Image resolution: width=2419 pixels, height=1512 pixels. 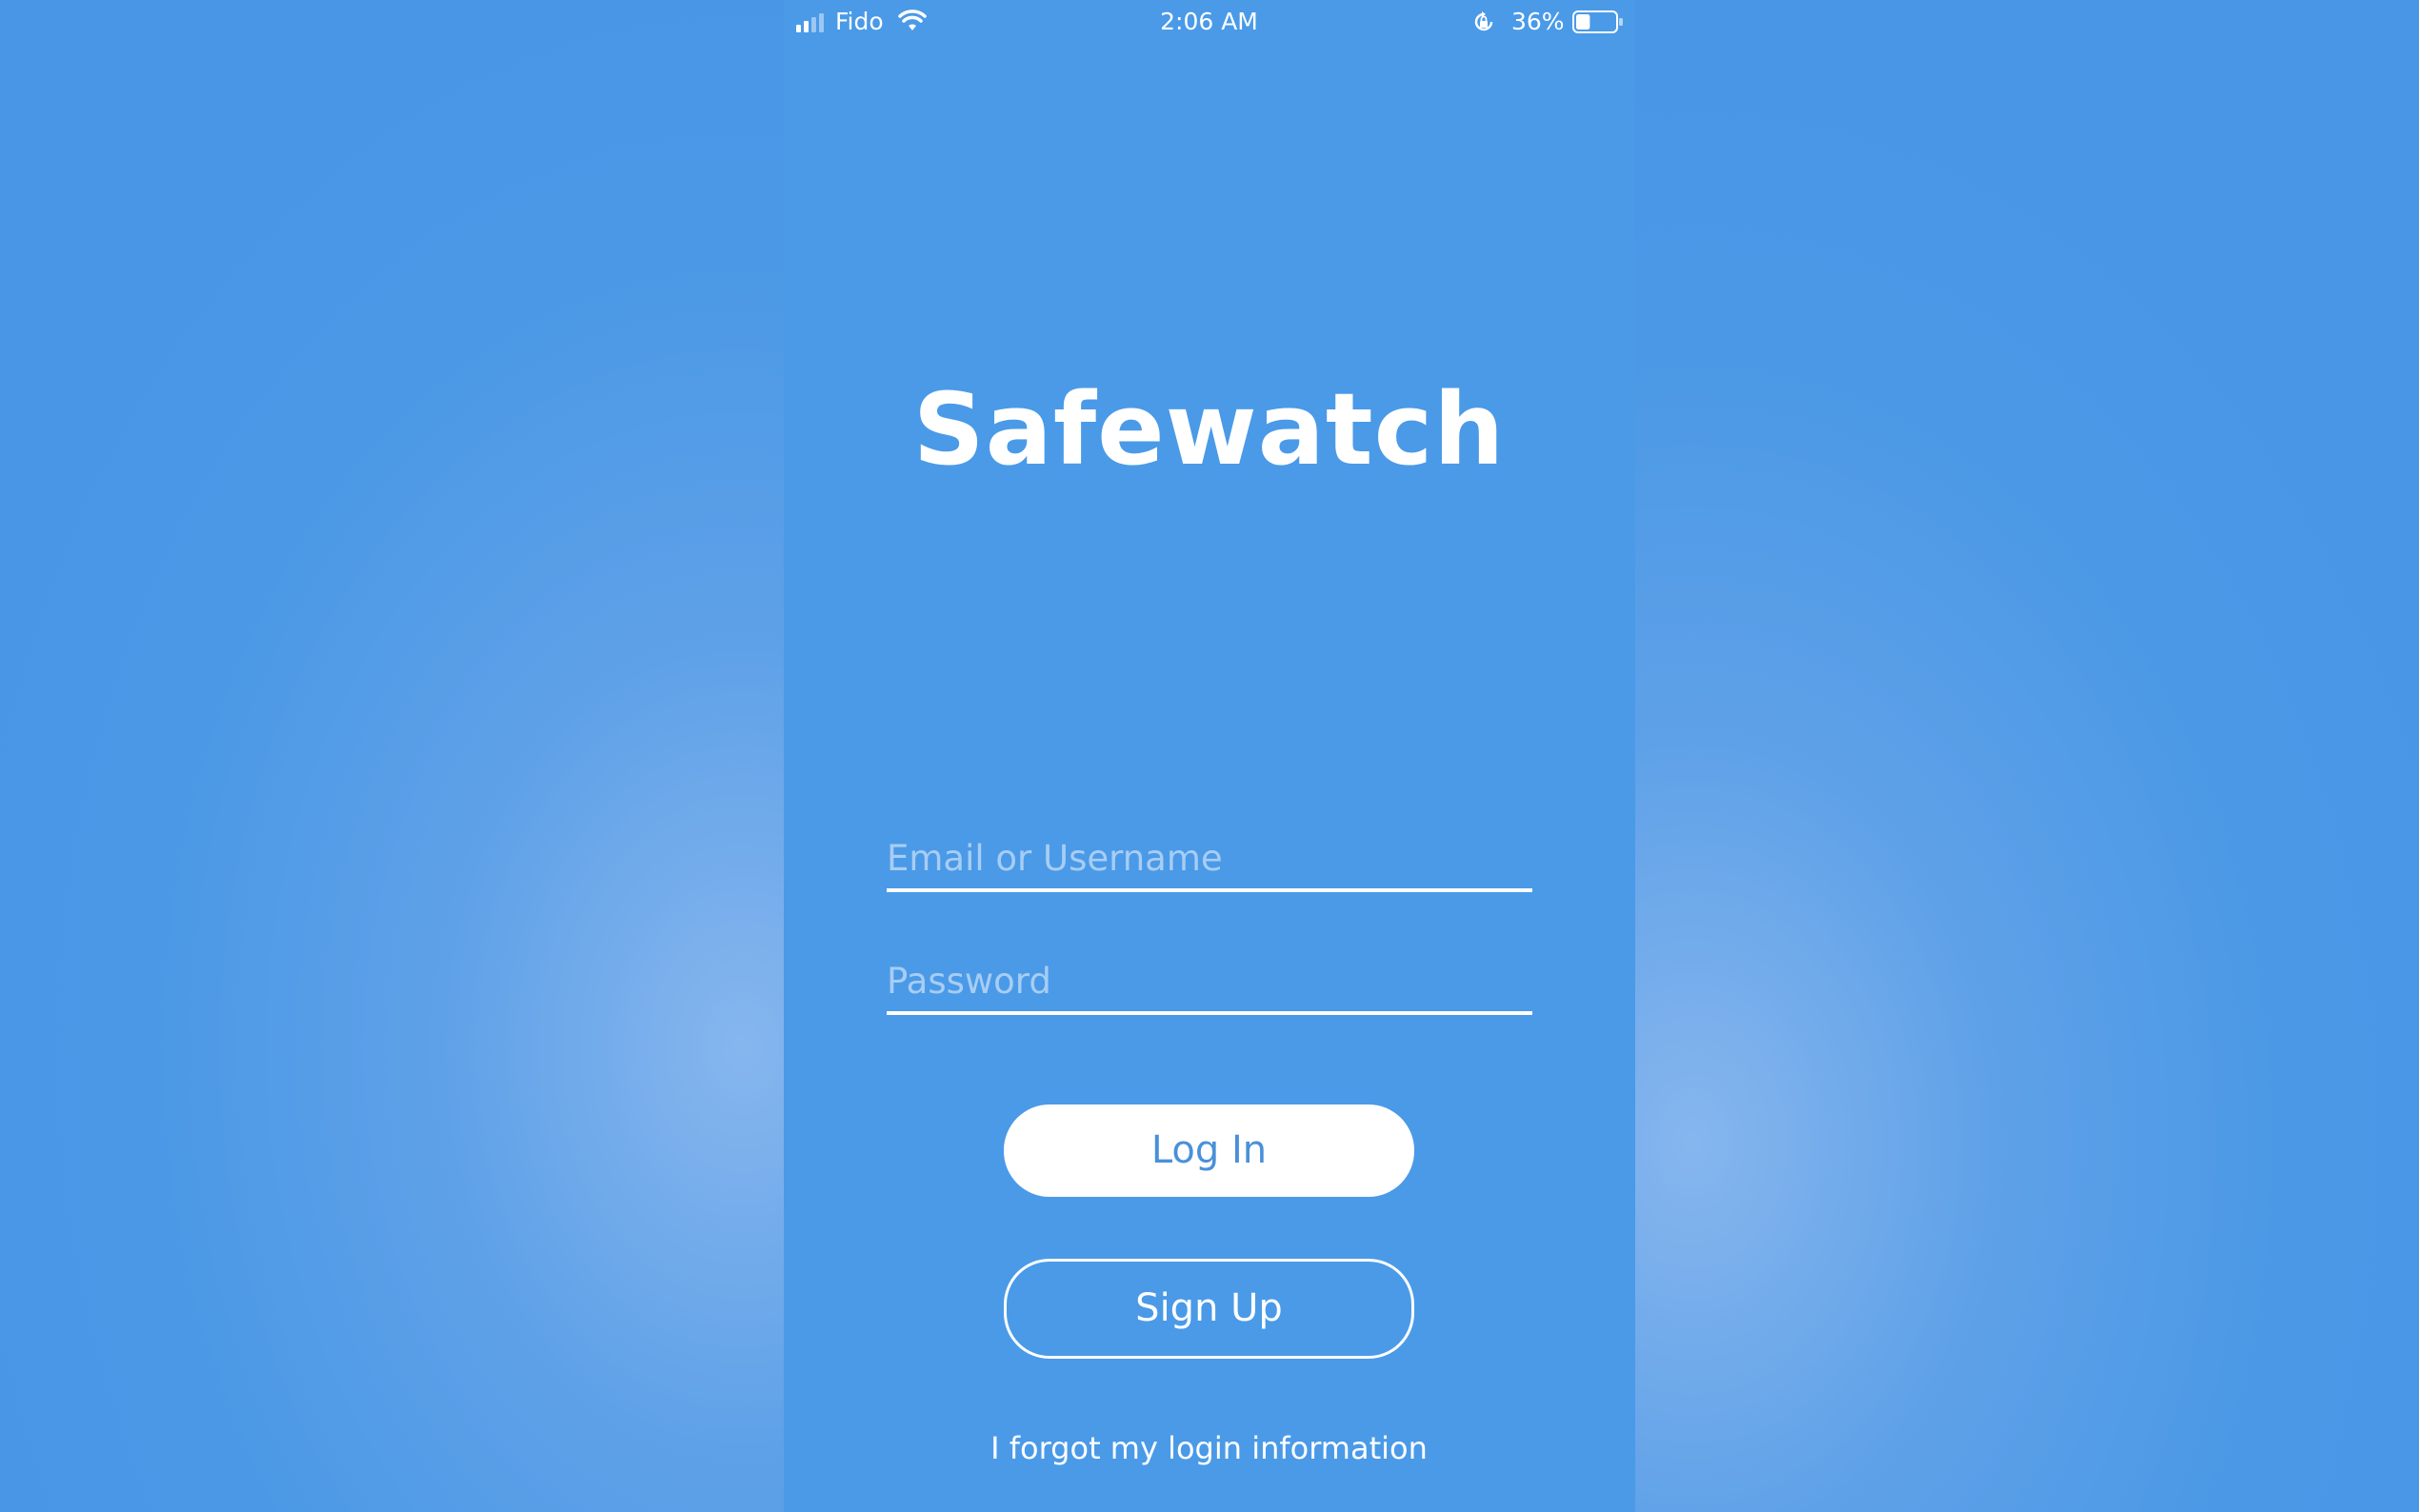 I want to click on battery-icon, so click(x=1597, y=21).